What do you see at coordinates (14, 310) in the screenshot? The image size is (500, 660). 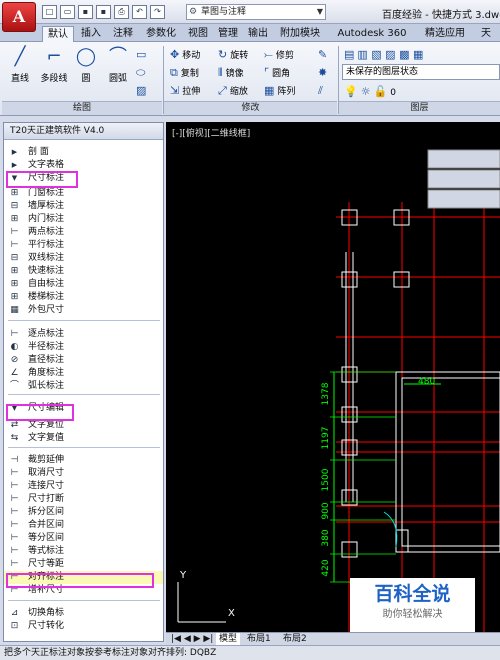 I see `dimension-tool-icon: ▦` at bounding box center [14, 310].